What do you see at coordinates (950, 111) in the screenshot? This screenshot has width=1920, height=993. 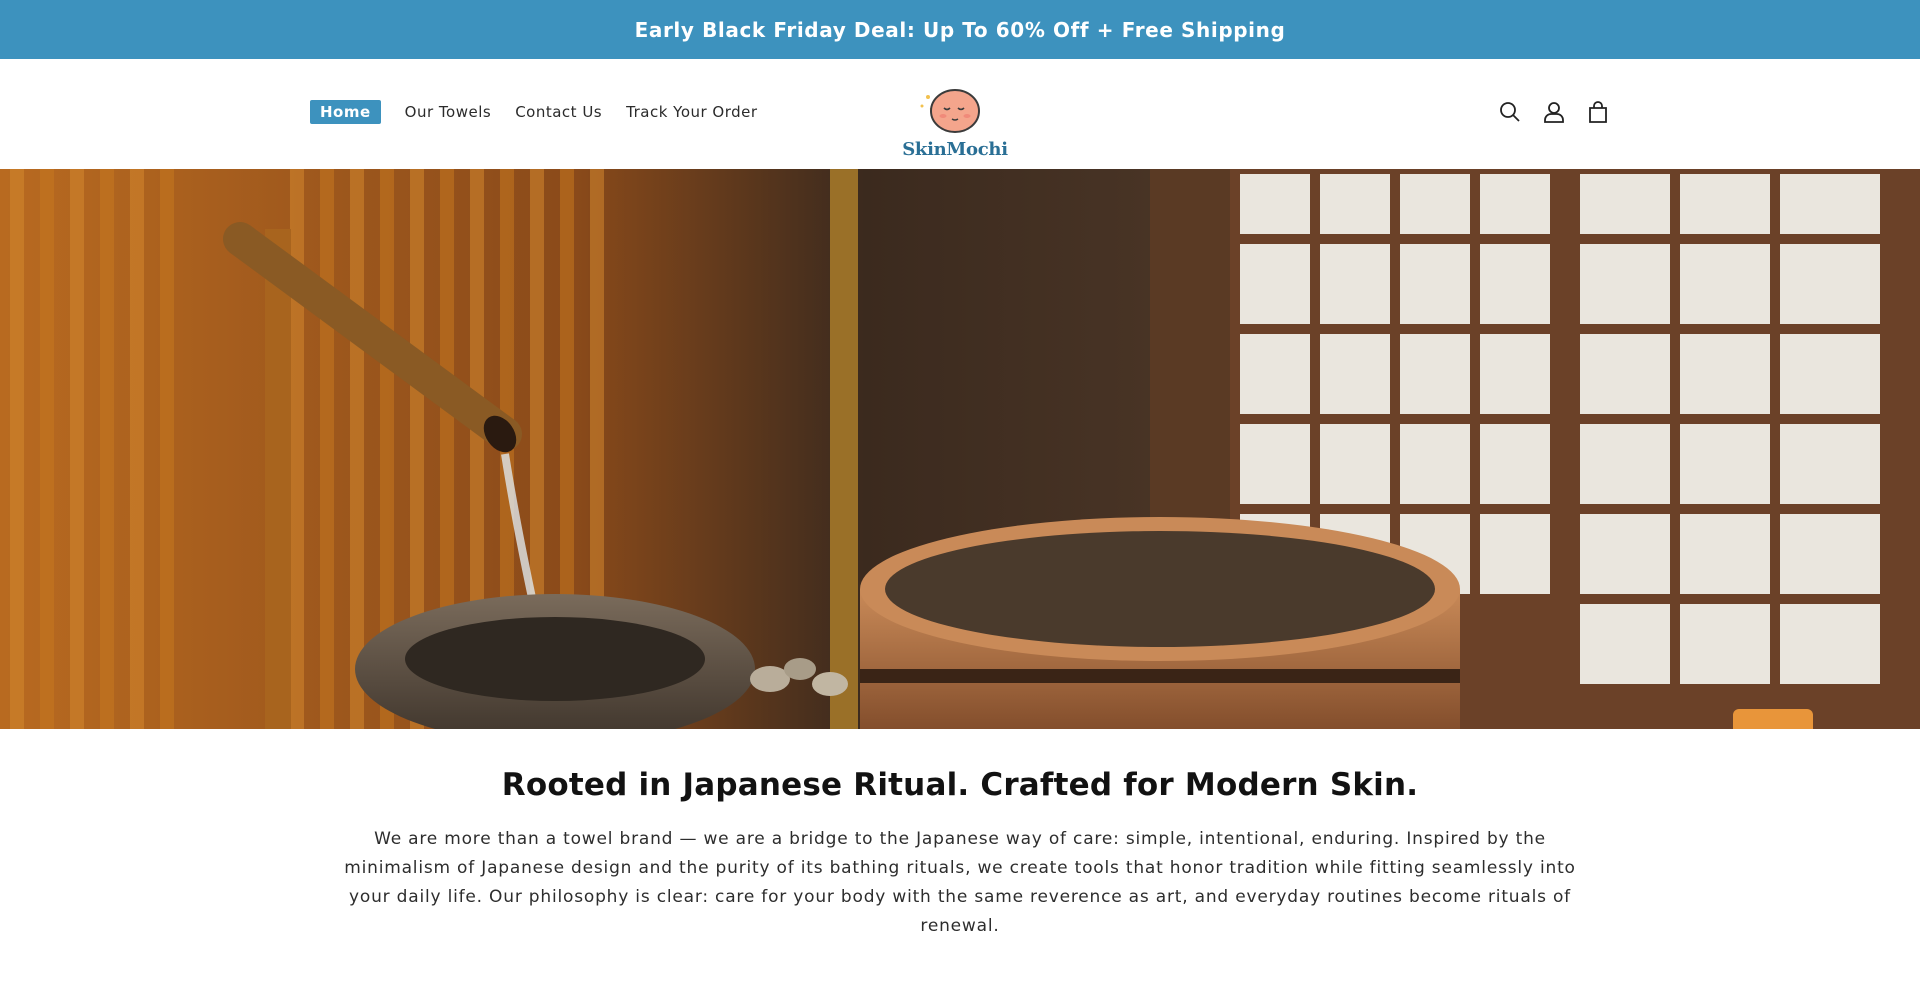 I see `mochi-logo-icon` at bounding box center [950, 111].